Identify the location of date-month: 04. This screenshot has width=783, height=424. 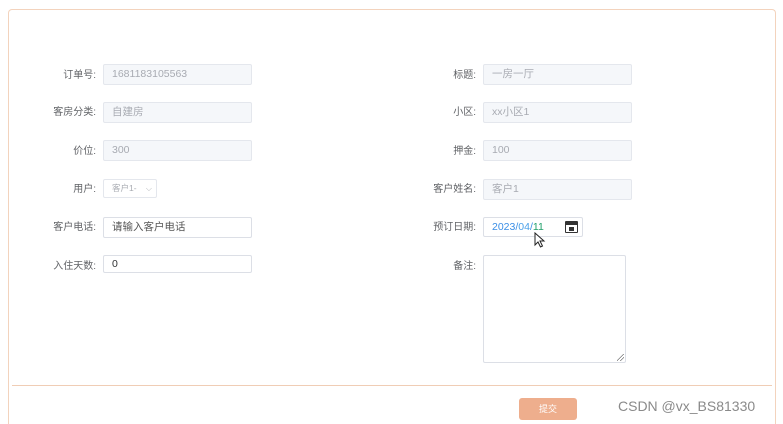
(524, 227).